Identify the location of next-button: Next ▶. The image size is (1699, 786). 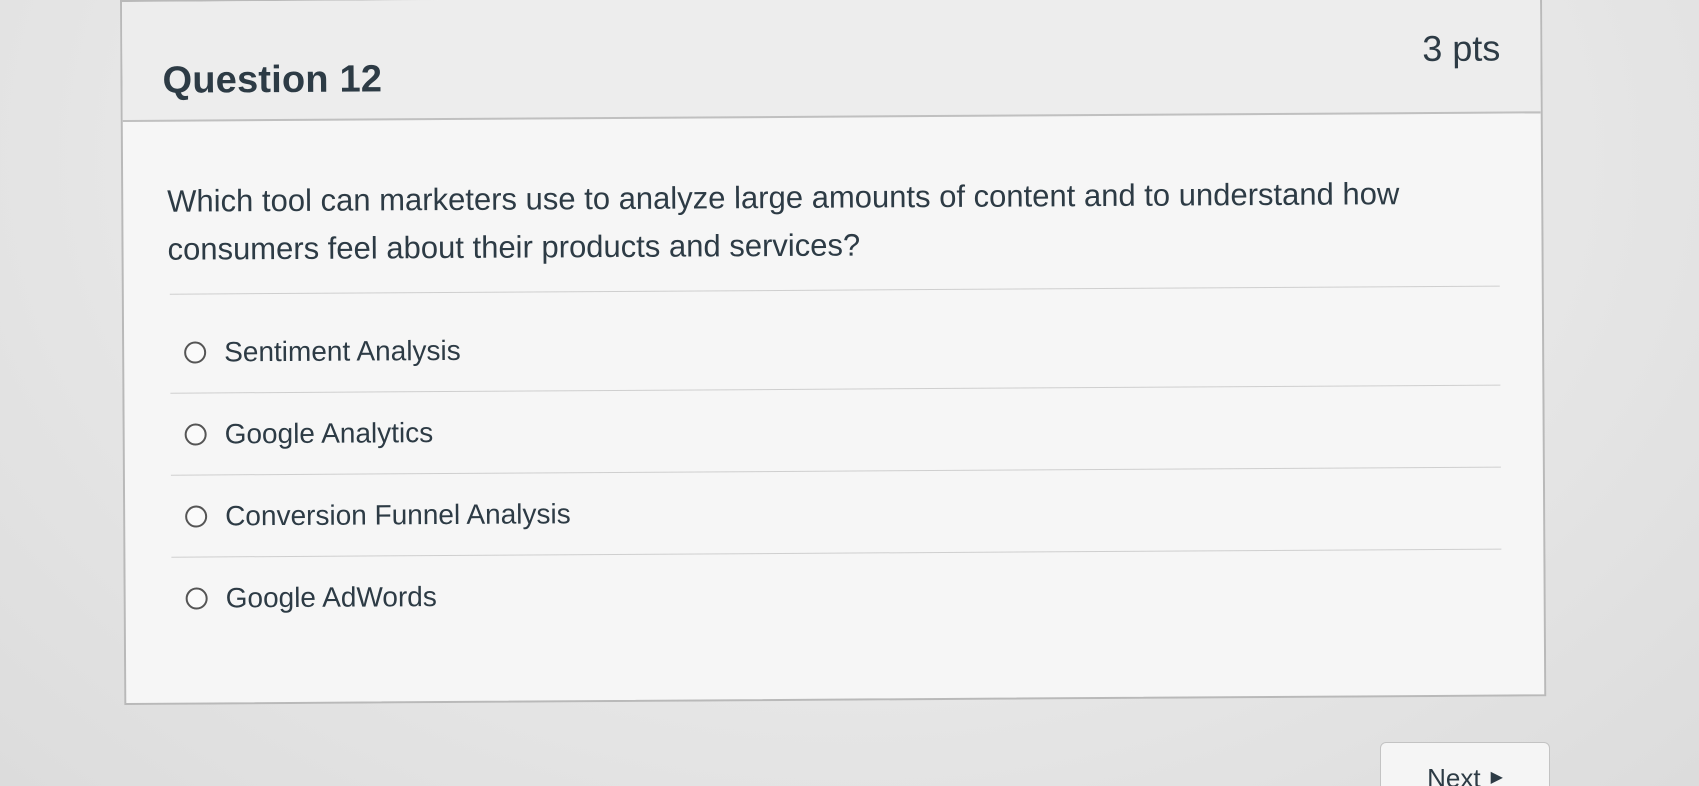
(1465, 764).